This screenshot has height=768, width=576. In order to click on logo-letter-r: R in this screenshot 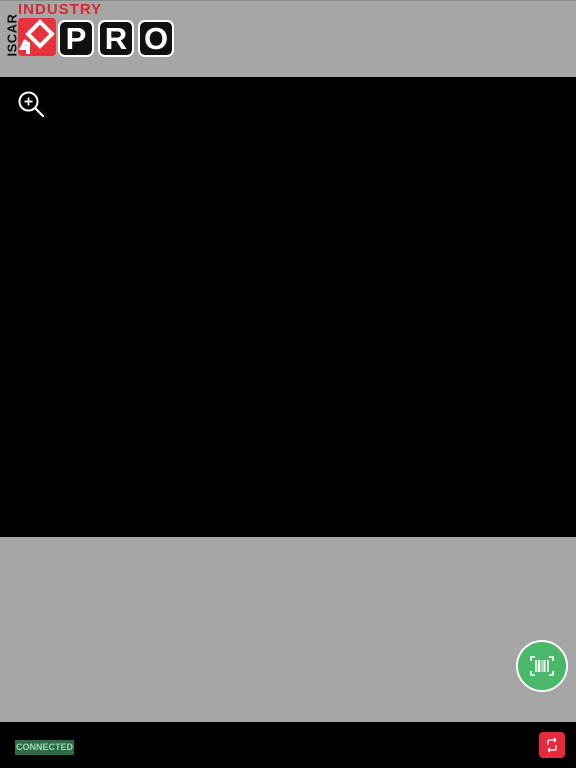, I will do `click(116, 38)`.